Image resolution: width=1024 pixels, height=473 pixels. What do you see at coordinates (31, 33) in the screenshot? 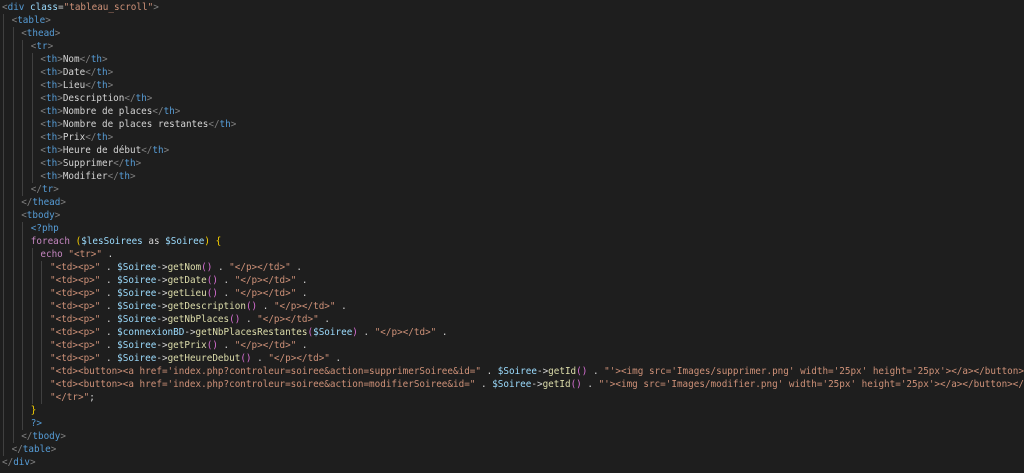
I see `code-line: < thead >` at bounding box center [31, 33].